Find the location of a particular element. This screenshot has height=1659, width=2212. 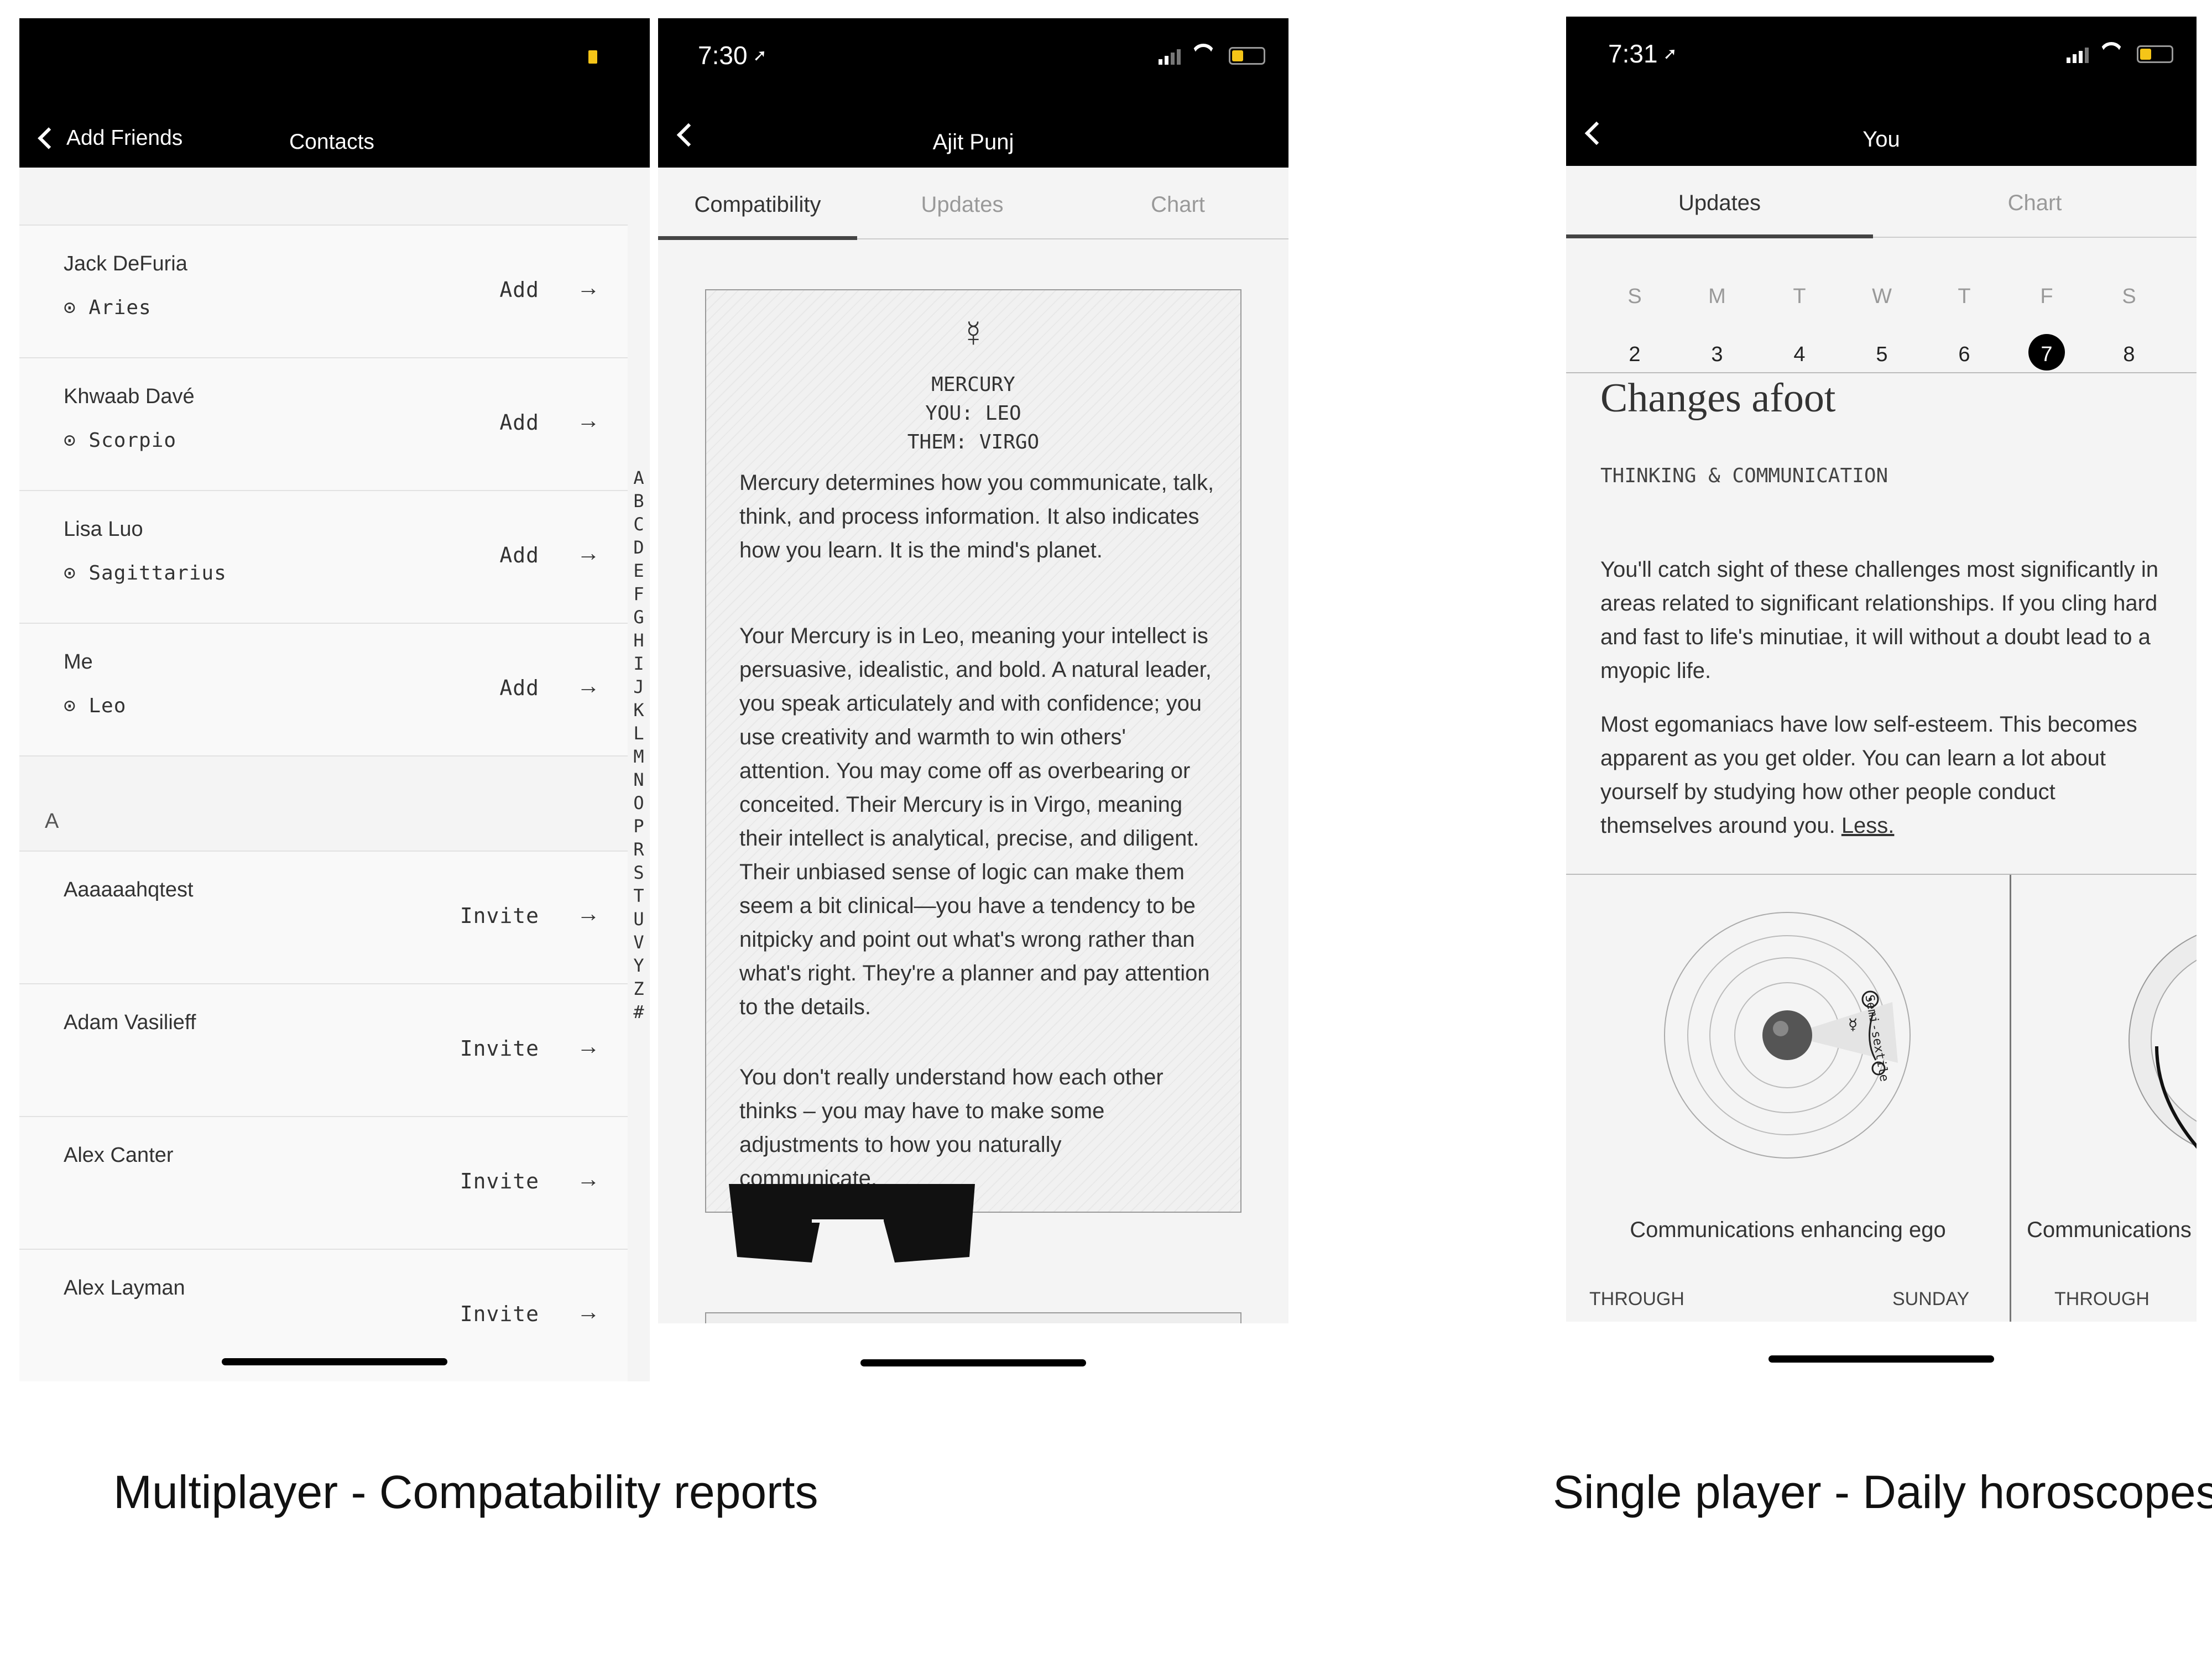

index-letter: S is located at coordinates (639, 873).